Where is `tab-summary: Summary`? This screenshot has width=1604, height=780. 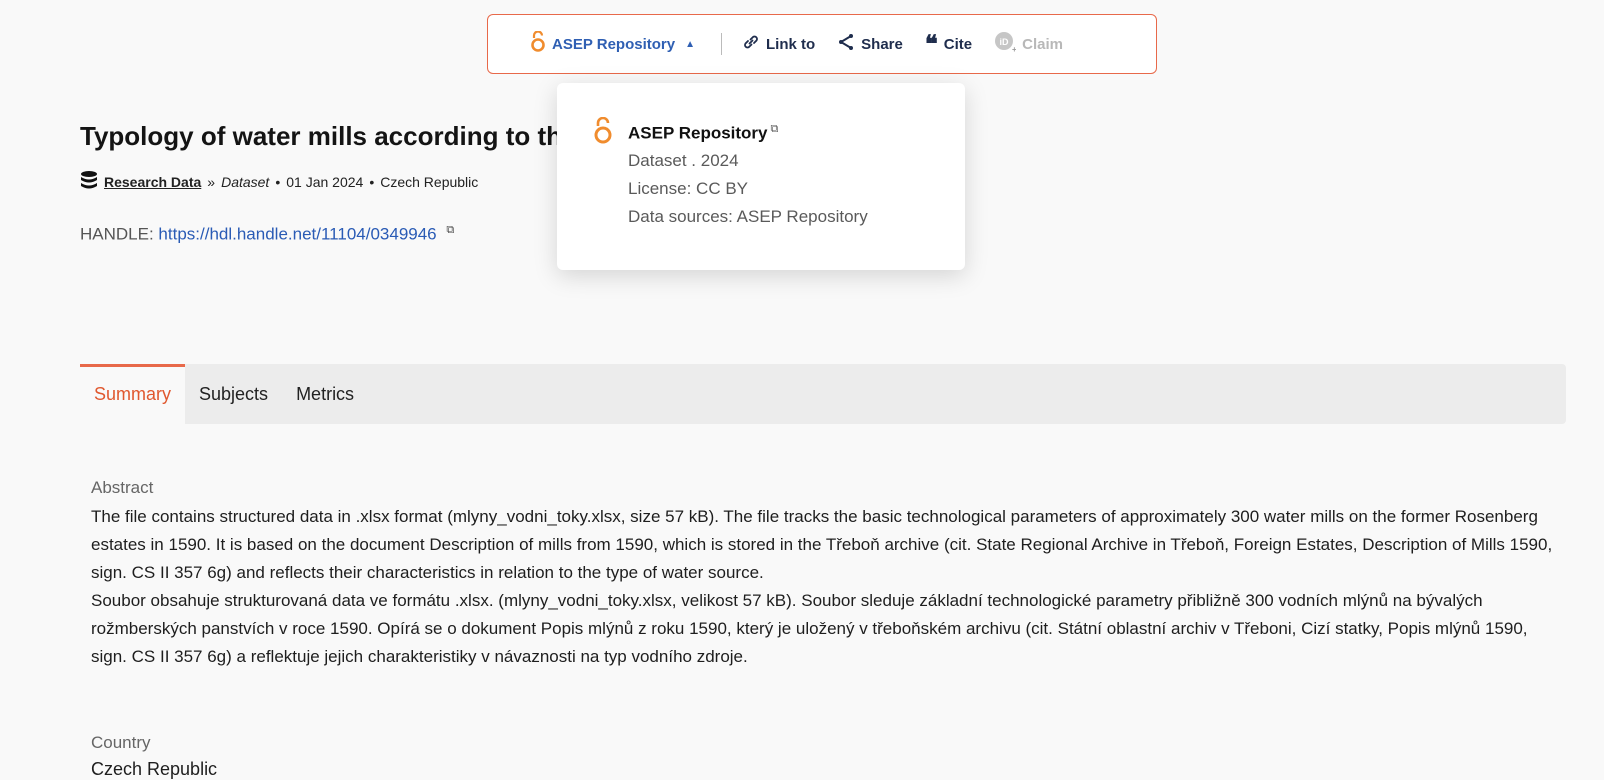
tab-summary: Summary is located at coordinates (133, 394).